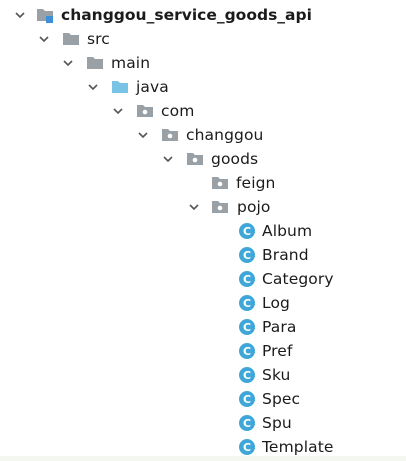  I want to click on tree-node-src: src, so click(98, 39).